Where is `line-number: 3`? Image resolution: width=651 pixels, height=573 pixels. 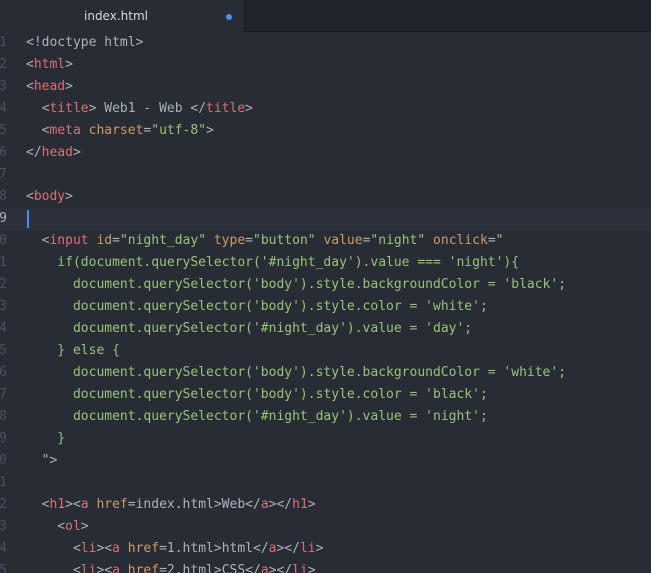 line-number: 3 is located at coordinates (3, 86).